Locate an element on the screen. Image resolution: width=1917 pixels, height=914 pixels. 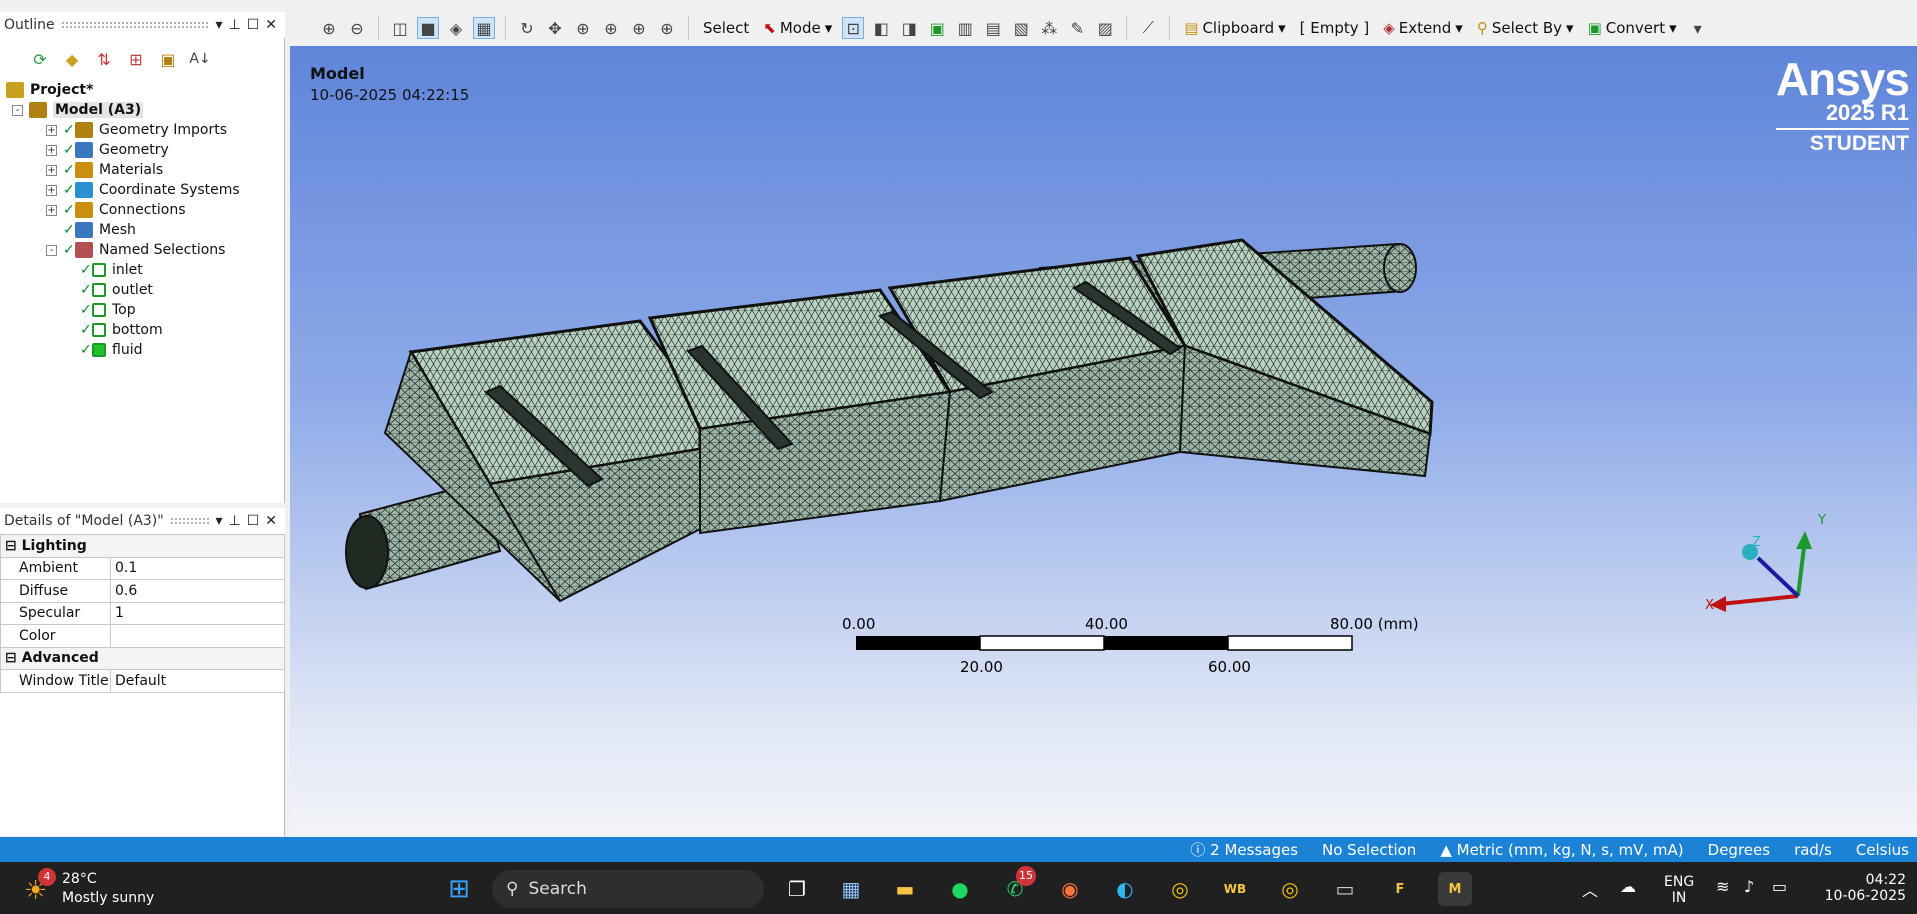
maximize-icon: ☐ is located at coordinates (253, 521).